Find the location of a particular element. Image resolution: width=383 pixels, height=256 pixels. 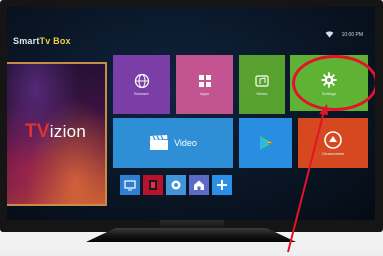

tile-browser: Browser is located at coordinates (141, 84).